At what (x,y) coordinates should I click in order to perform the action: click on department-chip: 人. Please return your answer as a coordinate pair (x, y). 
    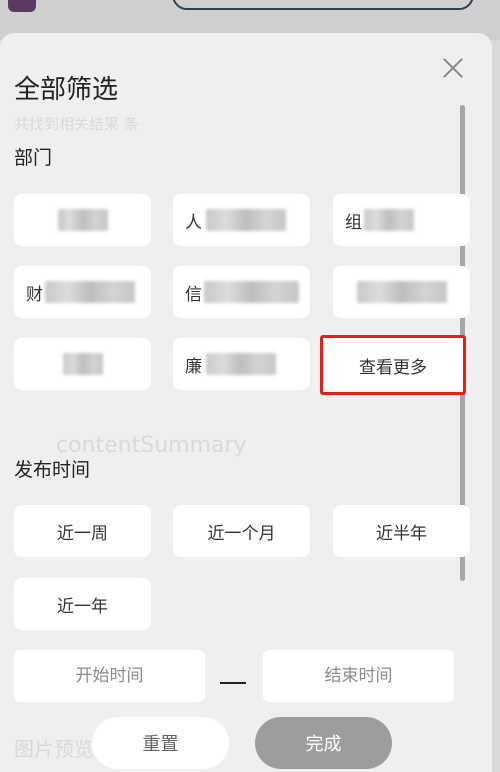
    Looking at the image, I should click on (241, 220).